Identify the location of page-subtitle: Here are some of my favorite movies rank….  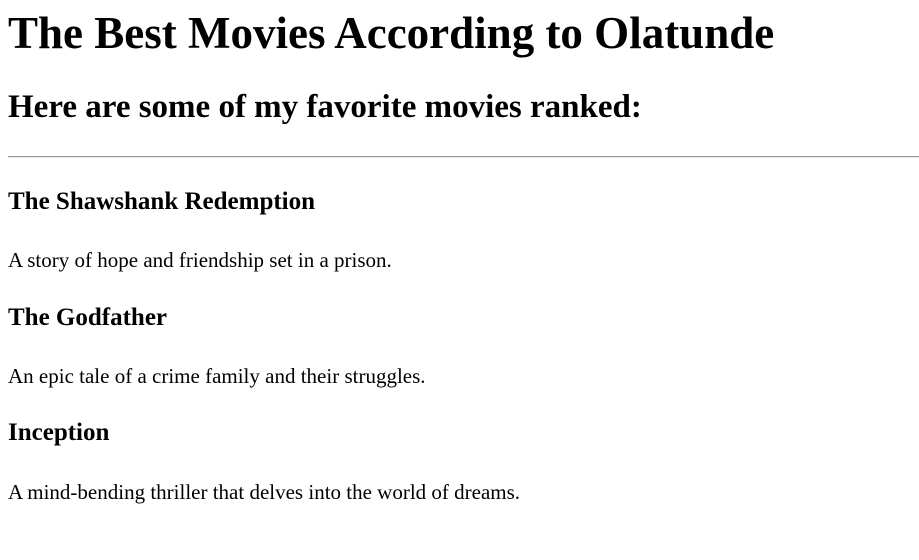
(325, 106).